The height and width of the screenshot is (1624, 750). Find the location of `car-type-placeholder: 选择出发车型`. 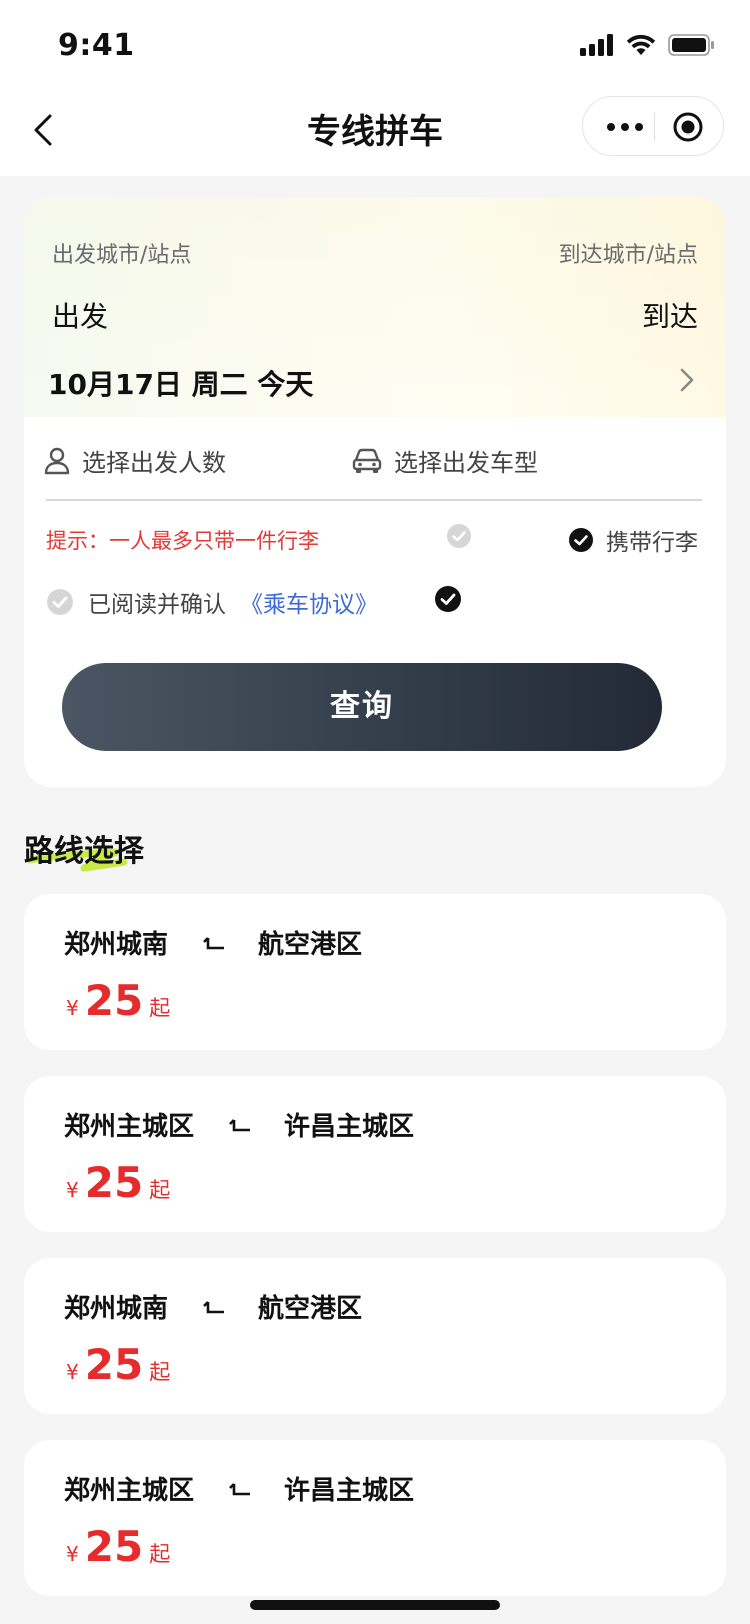

car-type-placeholder: 选择出发车型 is located at coordinates (466, 463).